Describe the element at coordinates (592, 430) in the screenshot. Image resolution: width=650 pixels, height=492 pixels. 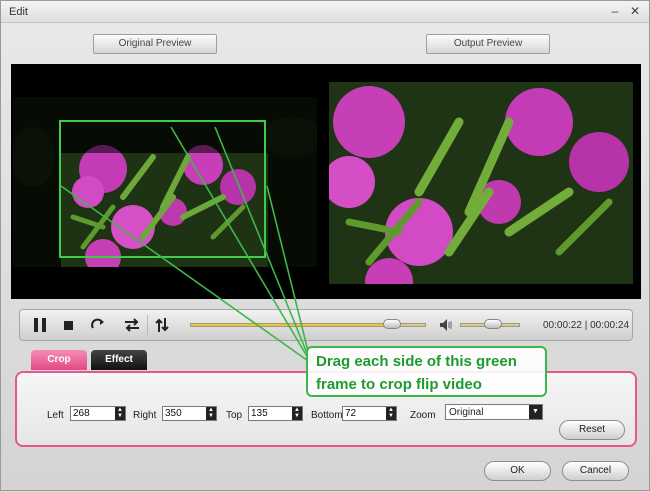
I see `reset-button: Reset` at that location.